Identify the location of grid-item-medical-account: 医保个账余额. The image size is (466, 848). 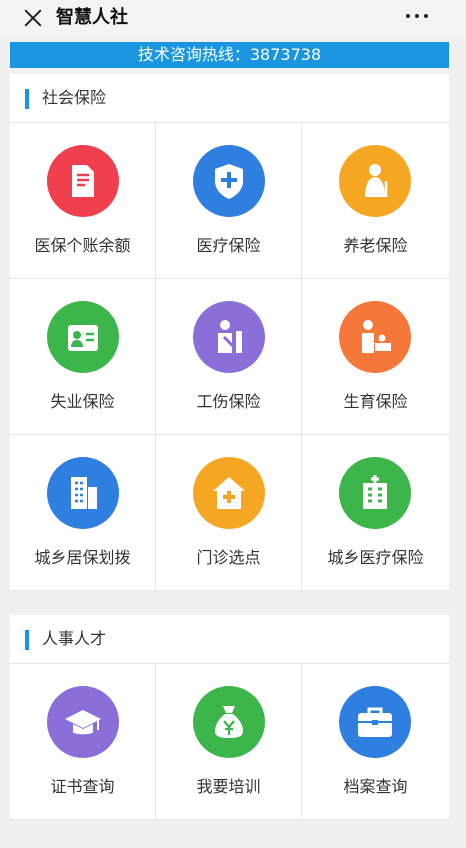
(83, 201).